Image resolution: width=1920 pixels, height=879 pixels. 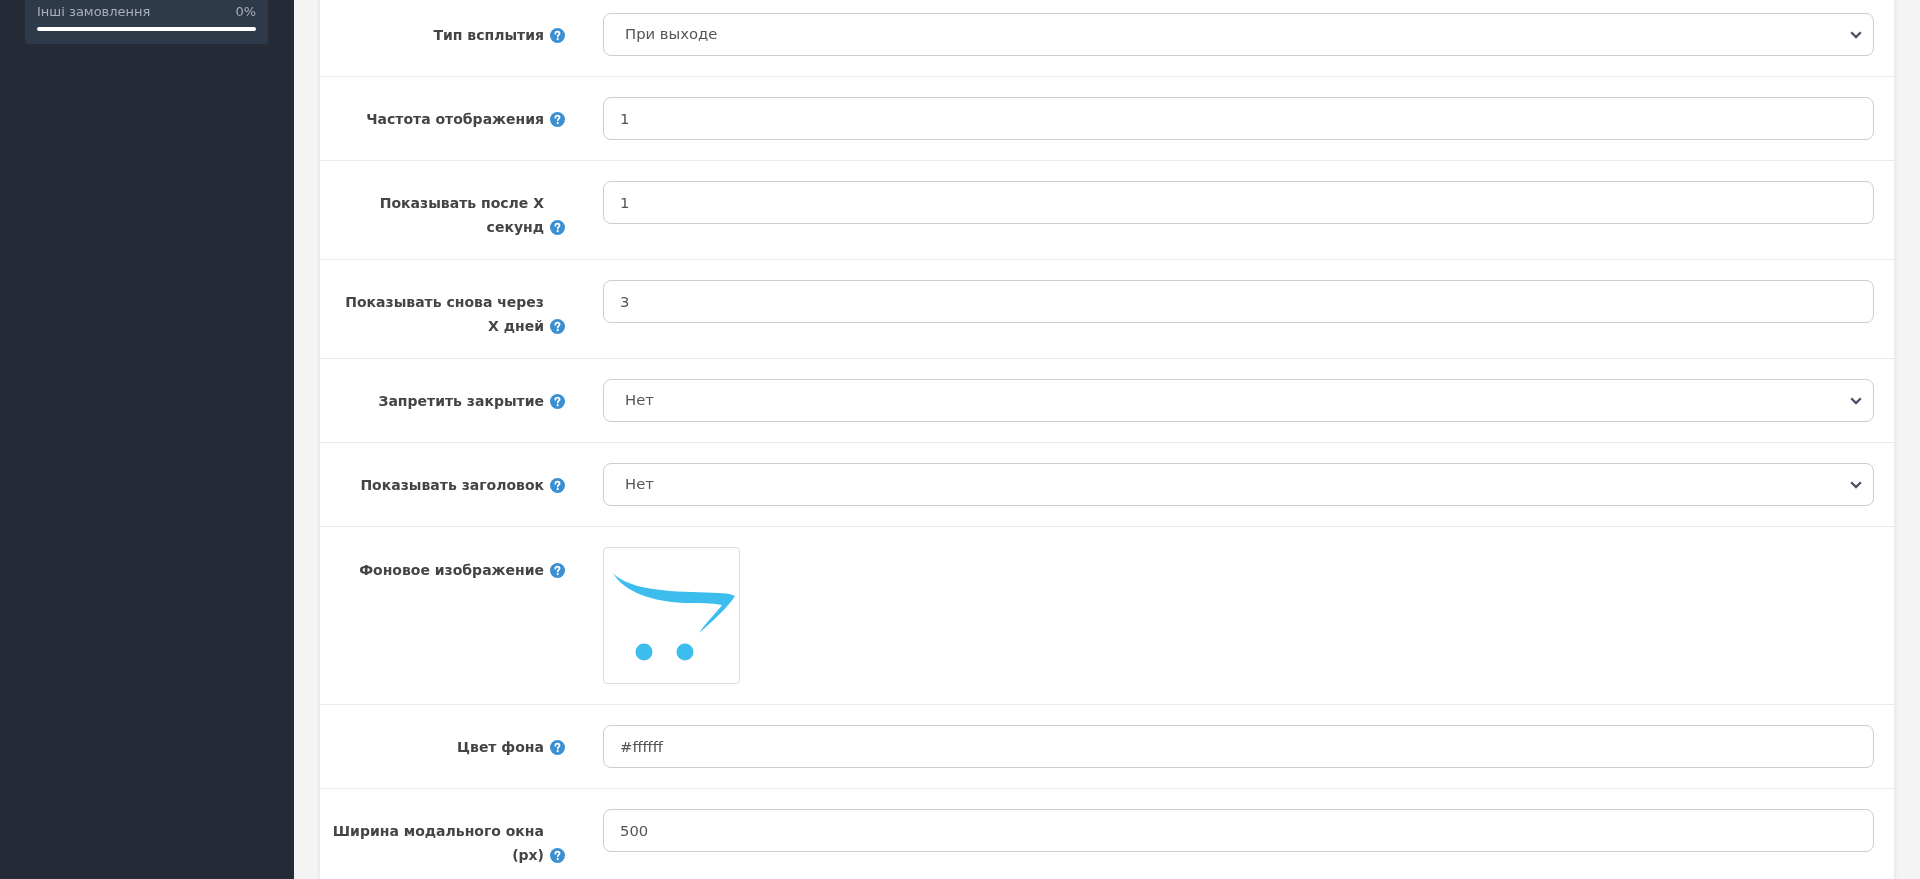 I want to click on field-label: Показывать снова через X дней, so click(x=444, y=314).